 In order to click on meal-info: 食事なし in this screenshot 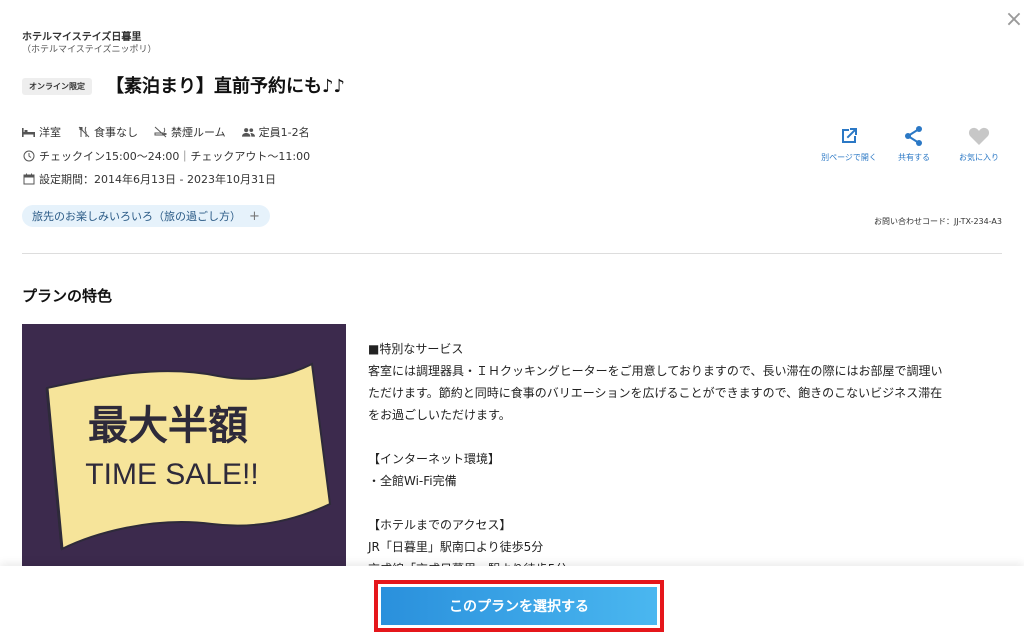, I will do `click(107, 132)`.